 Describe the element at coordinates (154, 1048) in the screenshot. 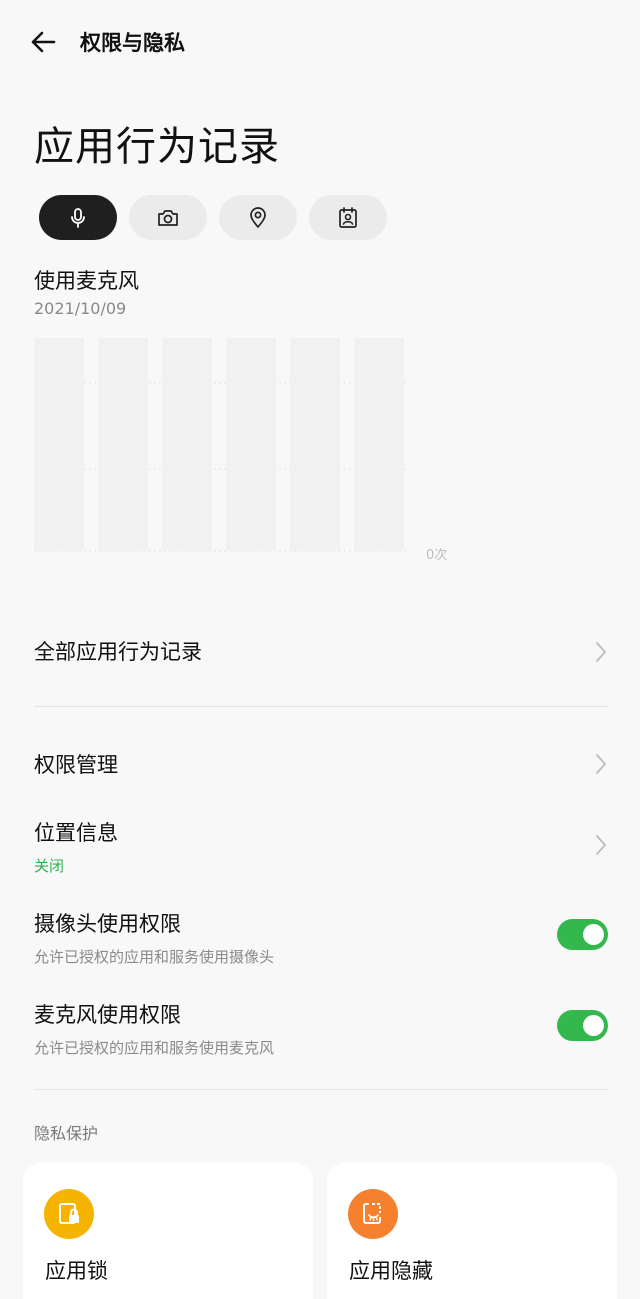

I see `mic-permission-desc: 允许已授权的应用和服务使用麦克风` at that location.